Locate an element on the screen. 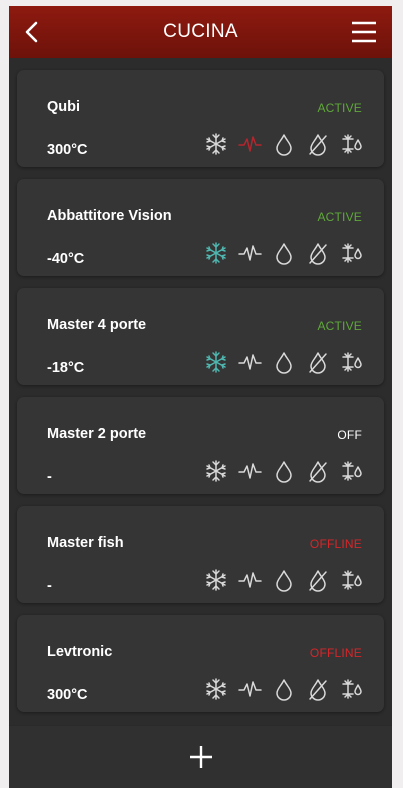  page-title: CUCINA is located at coordinates (200, 31).